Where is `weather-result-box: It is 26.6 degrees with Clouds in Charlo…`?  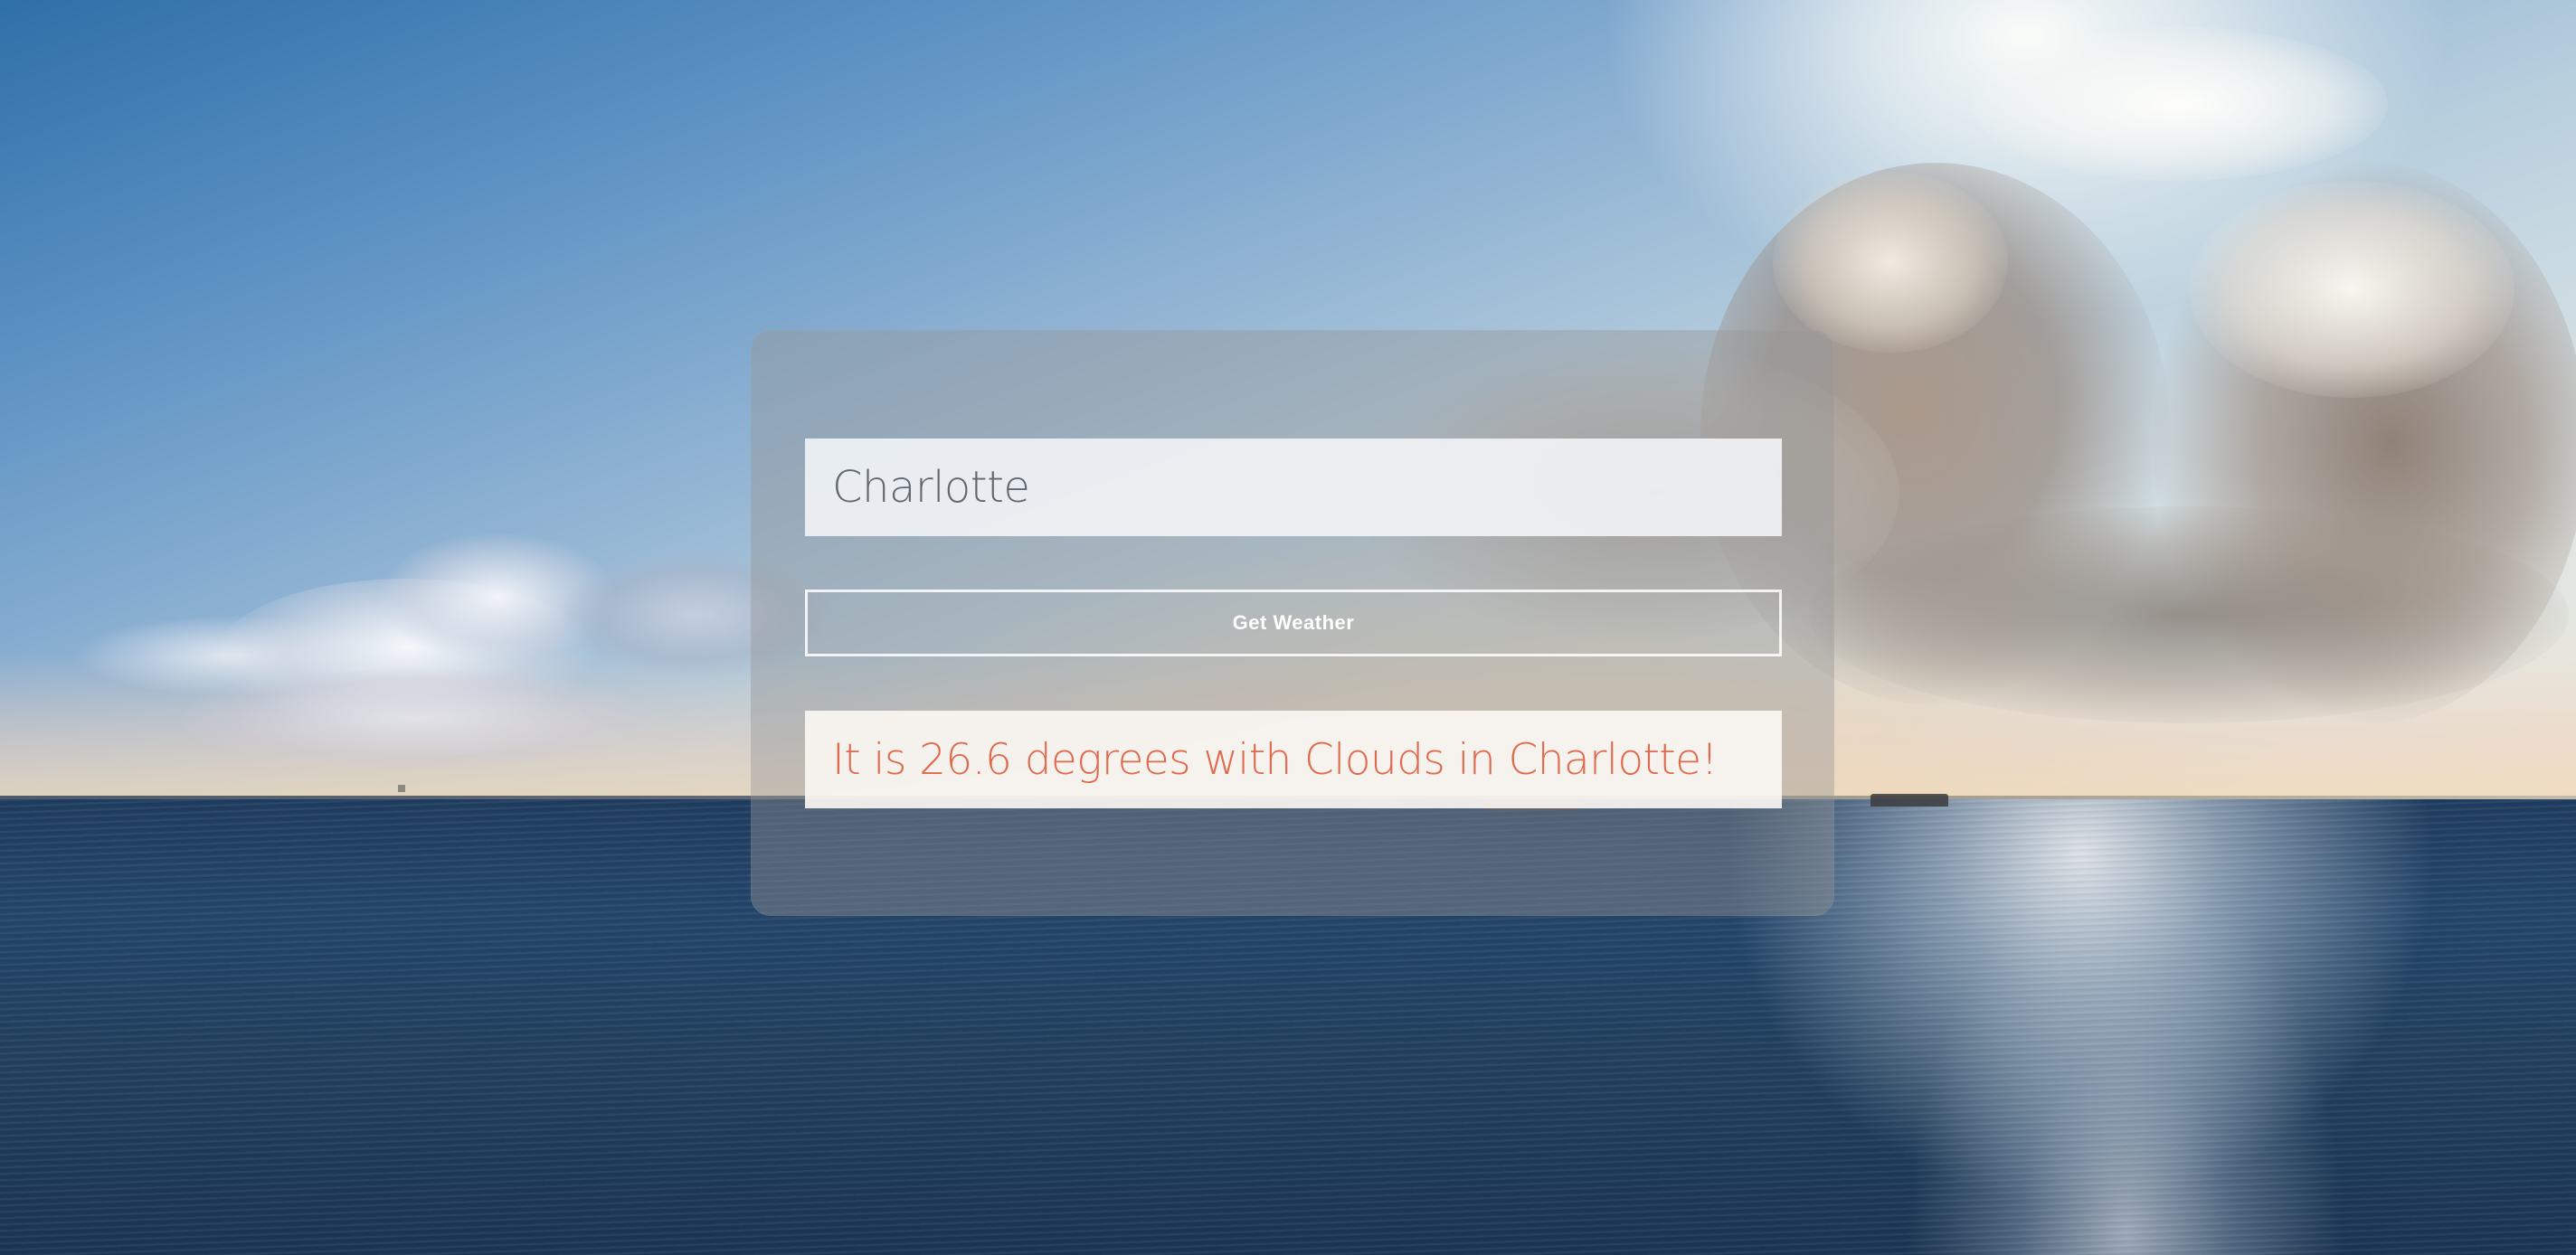
weather-result-box: It is 26.6 degrees with Clouds in Charlo… is located at coordinates (1294, 760).